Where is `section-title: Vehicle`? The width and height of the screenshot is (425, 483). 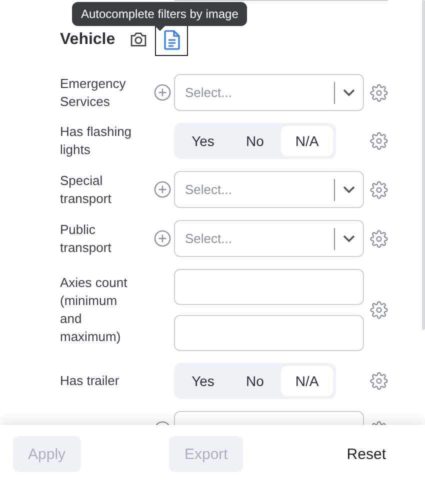
section-title: Vehicle is located at coordinates (88, 39).